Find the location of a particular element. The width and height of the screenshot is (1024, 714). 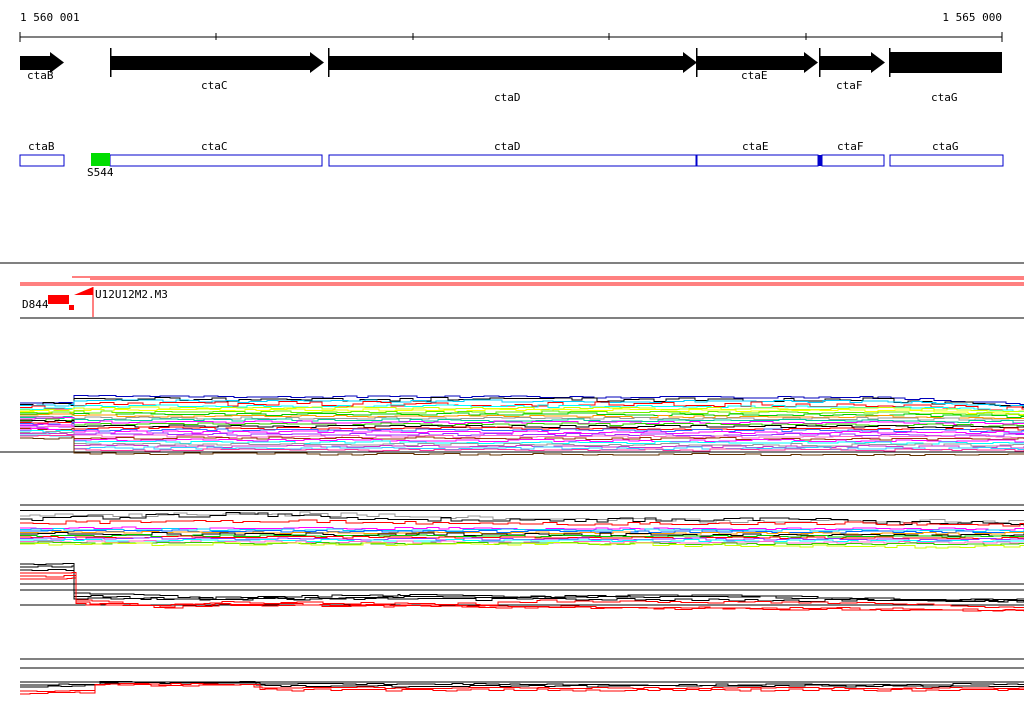

gene-box-ctaB is located at coordinates (42, 160).